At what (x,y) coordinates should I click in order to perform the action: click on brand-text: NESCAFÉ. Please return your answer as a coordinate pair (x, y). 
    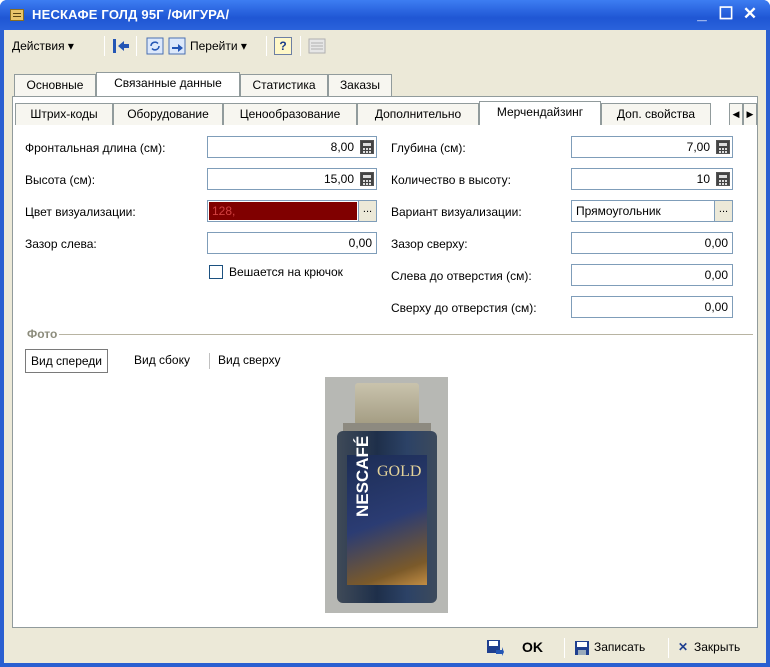
    Looking at the image, I should click on (362, 476).